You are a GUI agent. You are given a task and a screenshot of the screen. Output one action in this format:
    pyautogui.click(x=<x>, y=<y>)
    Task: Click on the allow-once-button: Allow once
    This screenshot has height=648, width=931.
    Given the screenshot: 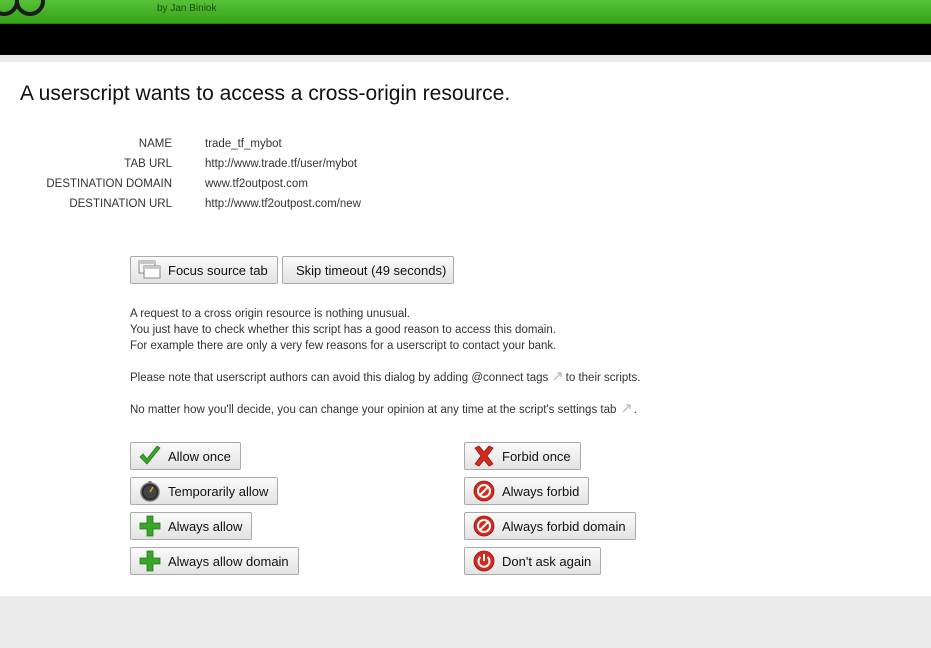 What is the action you would take?
    pyautogui.click(x=185, y=456)
    